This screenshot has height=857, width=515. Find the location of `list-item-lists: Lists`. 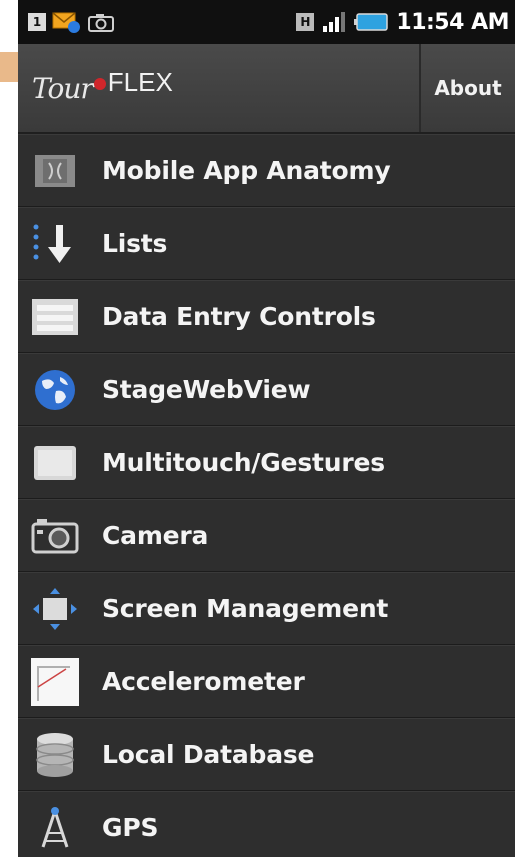

list-item-lists: Lists is located at coordinates (266, 243).